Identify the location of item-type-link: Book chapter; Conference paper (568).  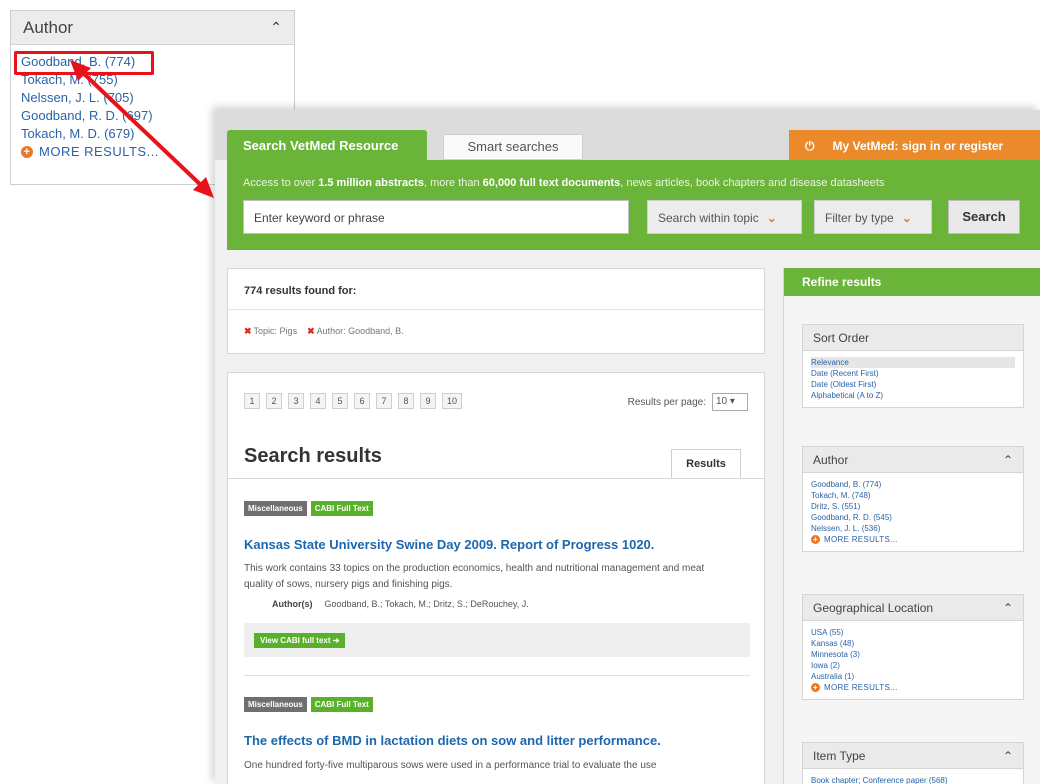
(913, 779).